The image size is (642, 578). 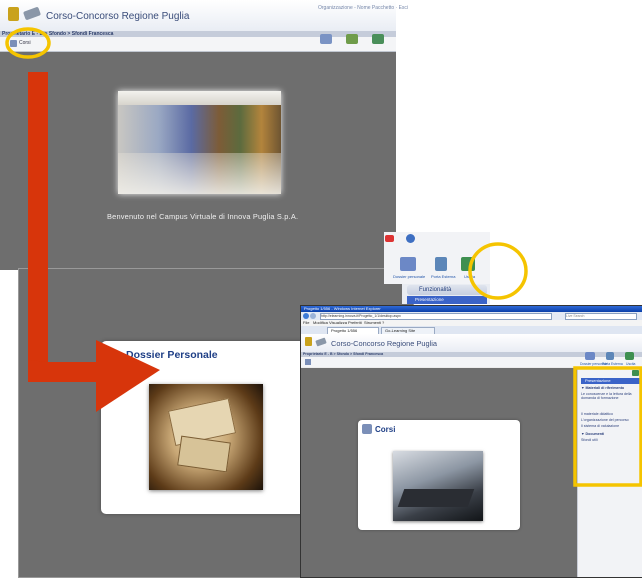 I want to click on highlight-breadcrumb, so click(x=28, y=43).